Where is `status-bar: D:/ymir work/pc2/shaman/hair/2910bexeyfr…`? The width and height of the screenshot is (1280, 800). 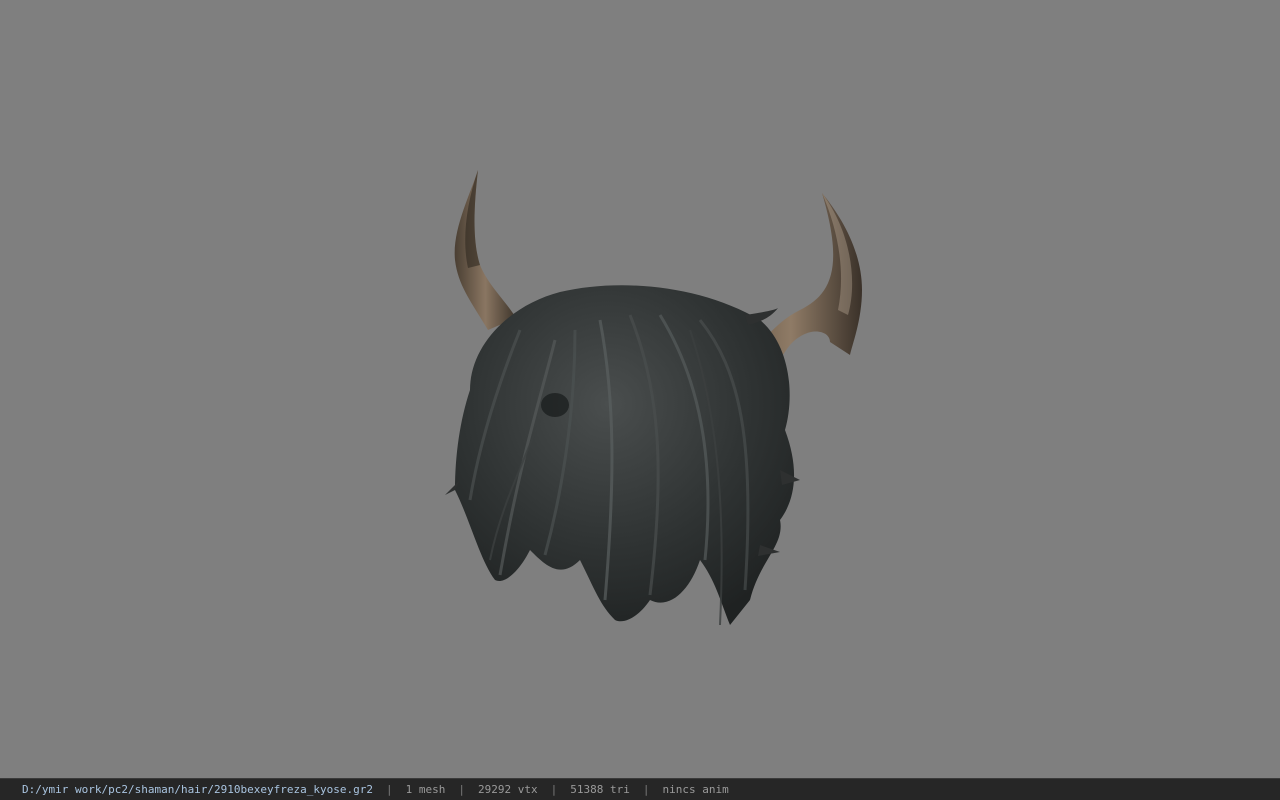
status-bar: D:/ymir work/pc2/shaman/hair/2910bexeyfr… is located at coordinates (640, 789).